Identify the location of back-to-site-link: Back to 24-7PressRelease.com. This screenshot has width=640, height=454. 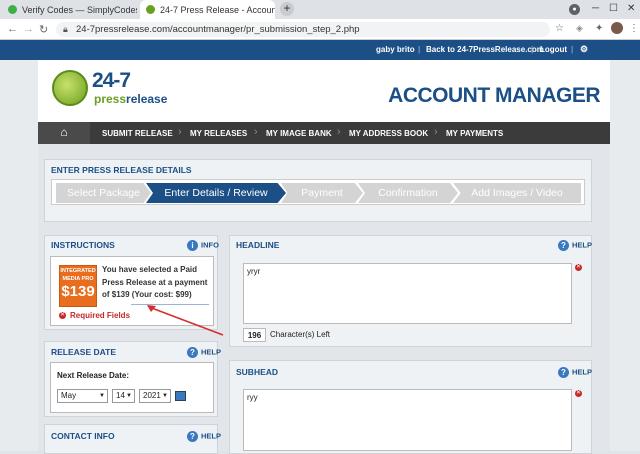
(485, 49).